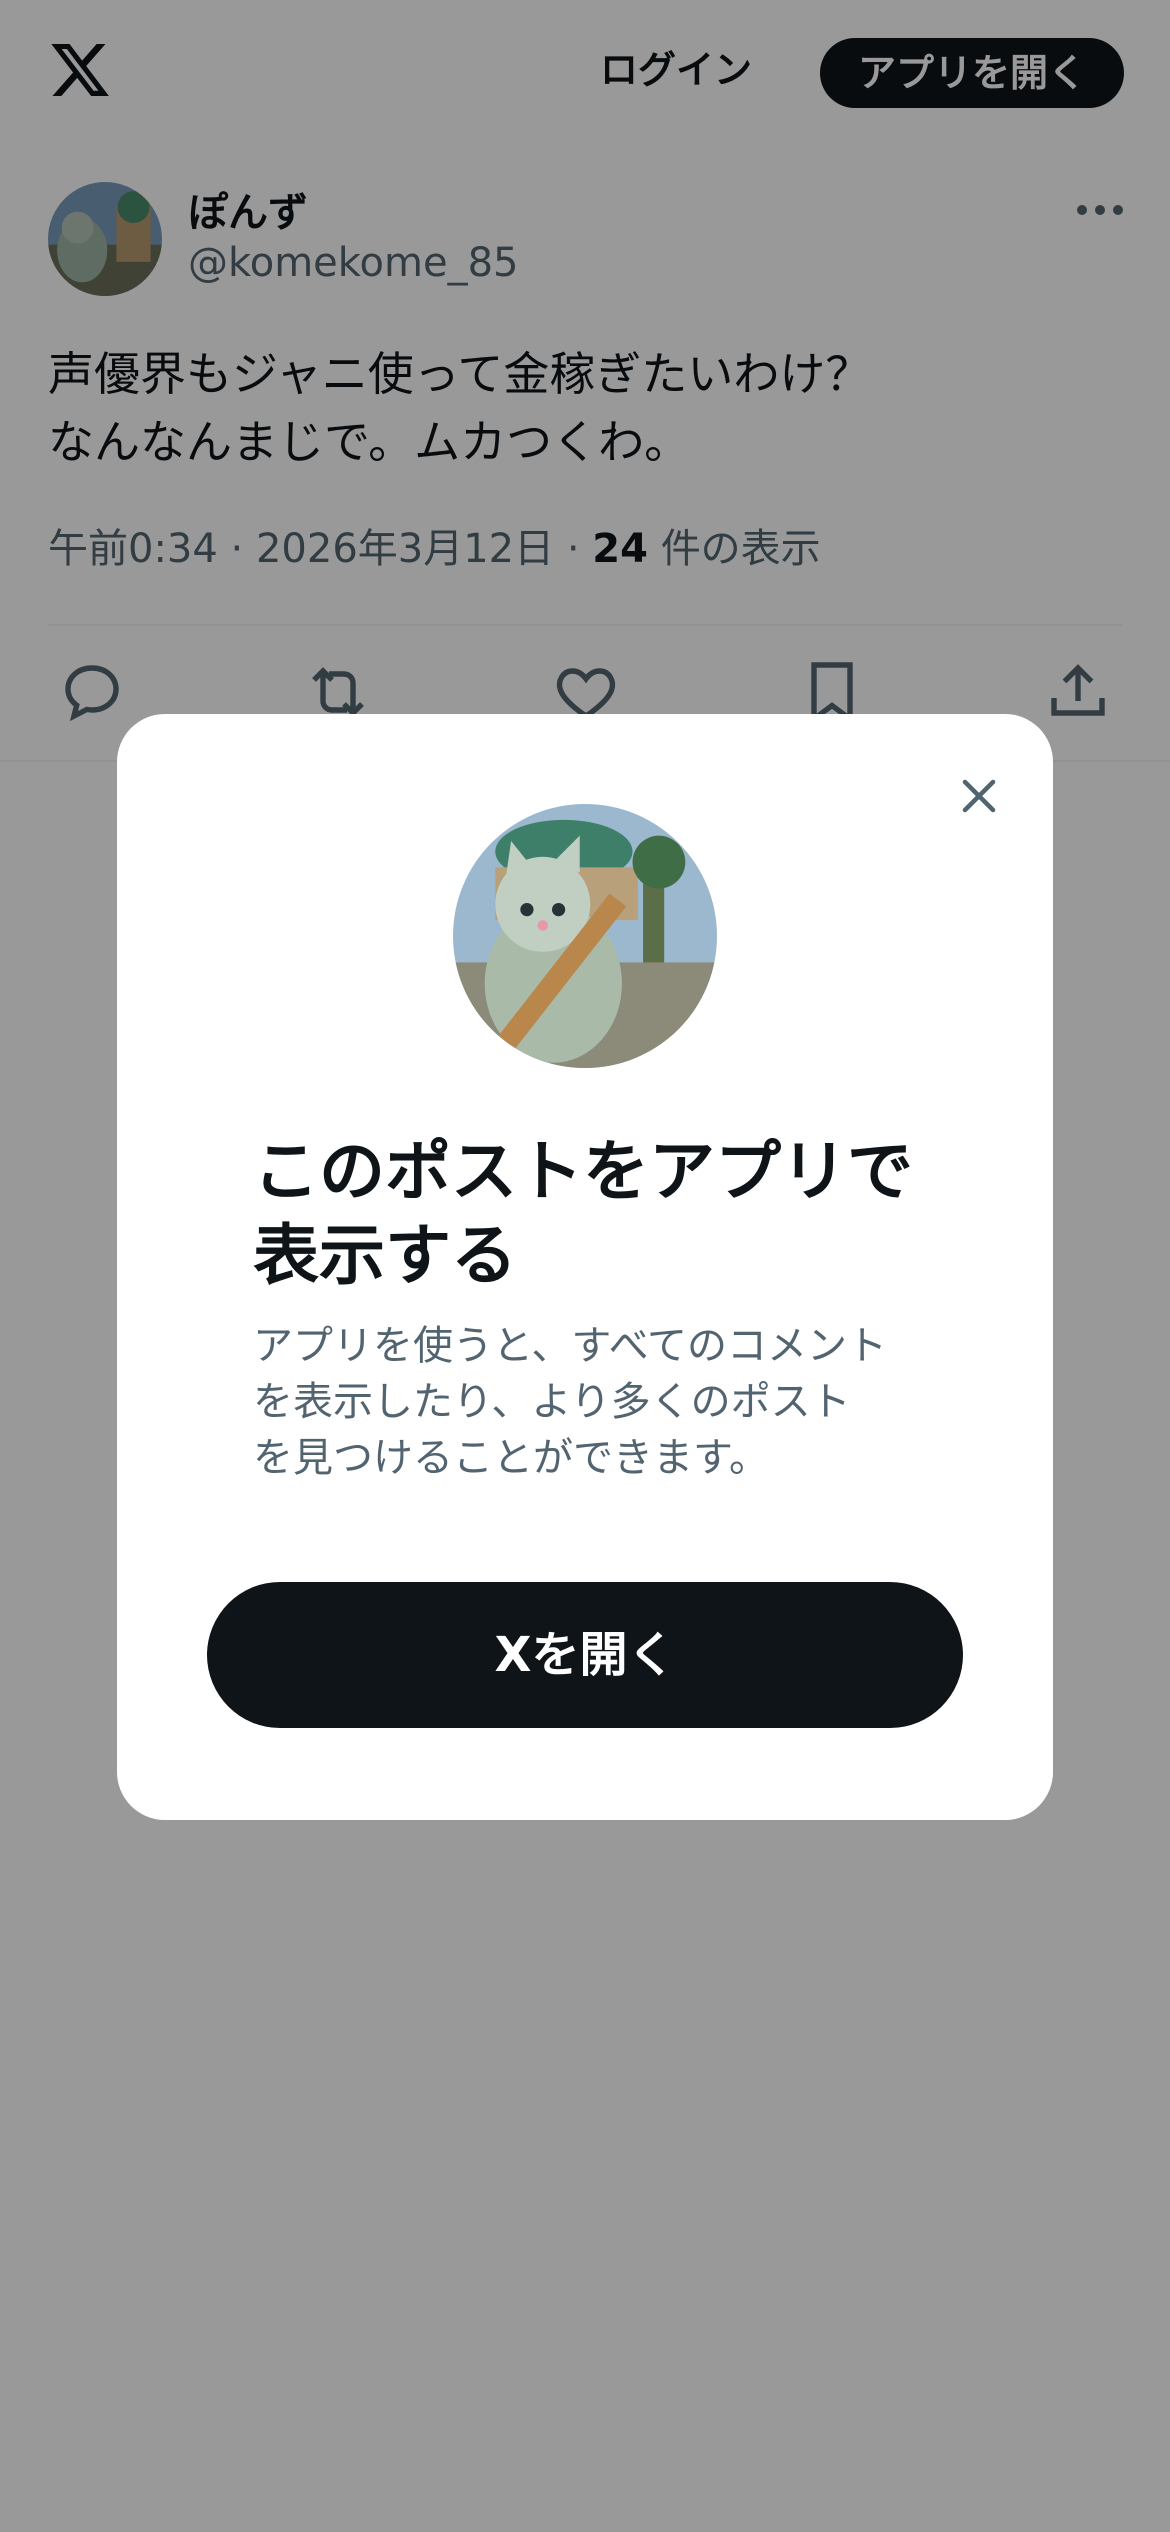 The height and width of the screenshot is (2532, 1170). What do you see at coordinates (552, 1402) in the screenshot?
I see `dialog-description-line: を表示したり、より多くのポスト` at bounding box center [552, 1402].